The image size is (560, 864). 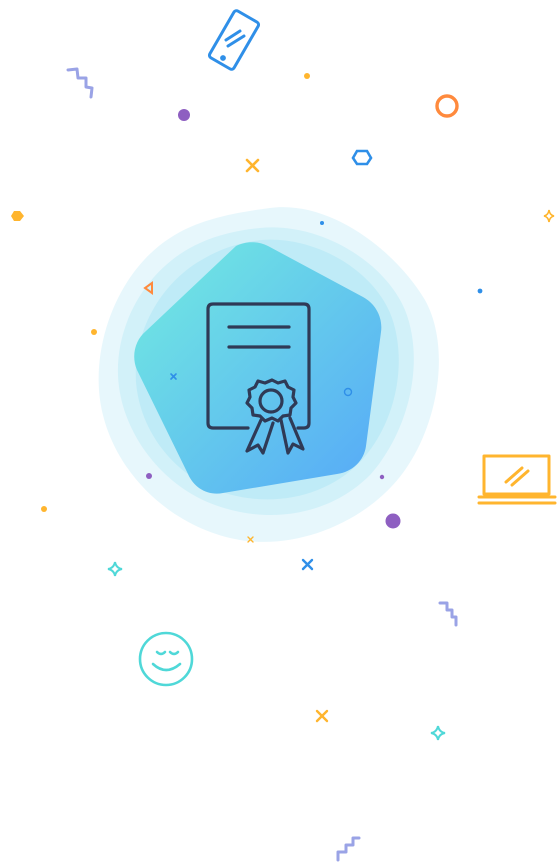 What do you see at coordinates (447, 106) in the screenshot?
I see `ring-icon` at bounding box center [447, 106].